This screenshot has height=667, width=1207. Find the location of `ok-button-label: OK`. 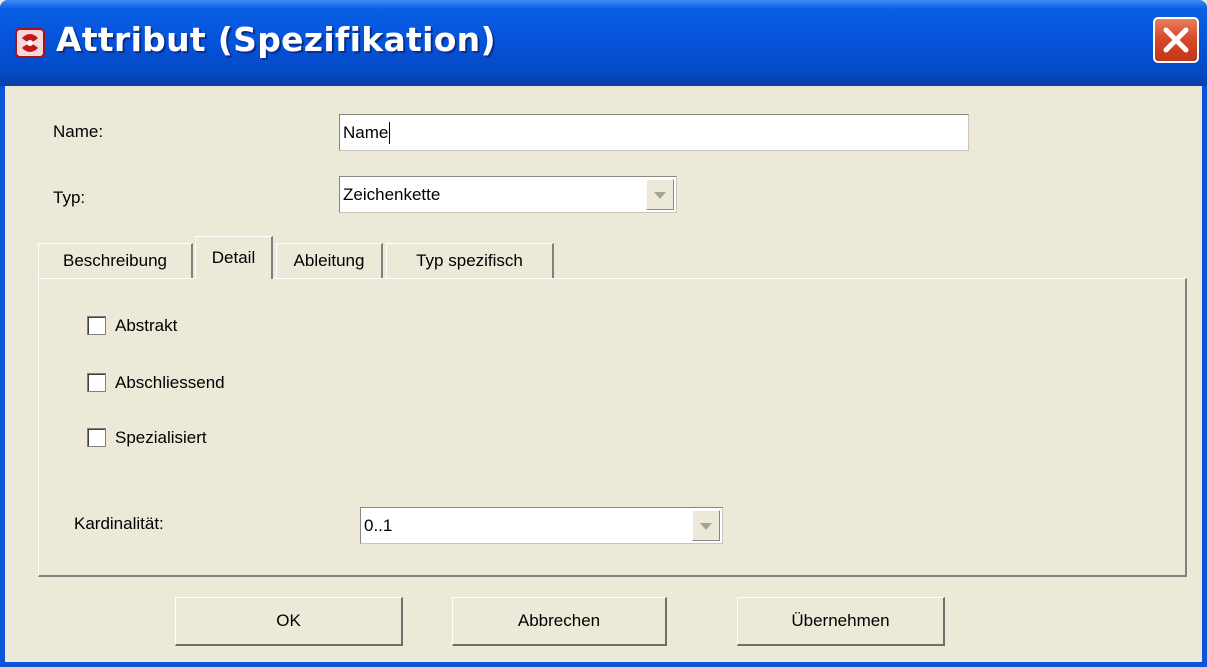

ok-button-label: OK is located at coordinates (288, 620).